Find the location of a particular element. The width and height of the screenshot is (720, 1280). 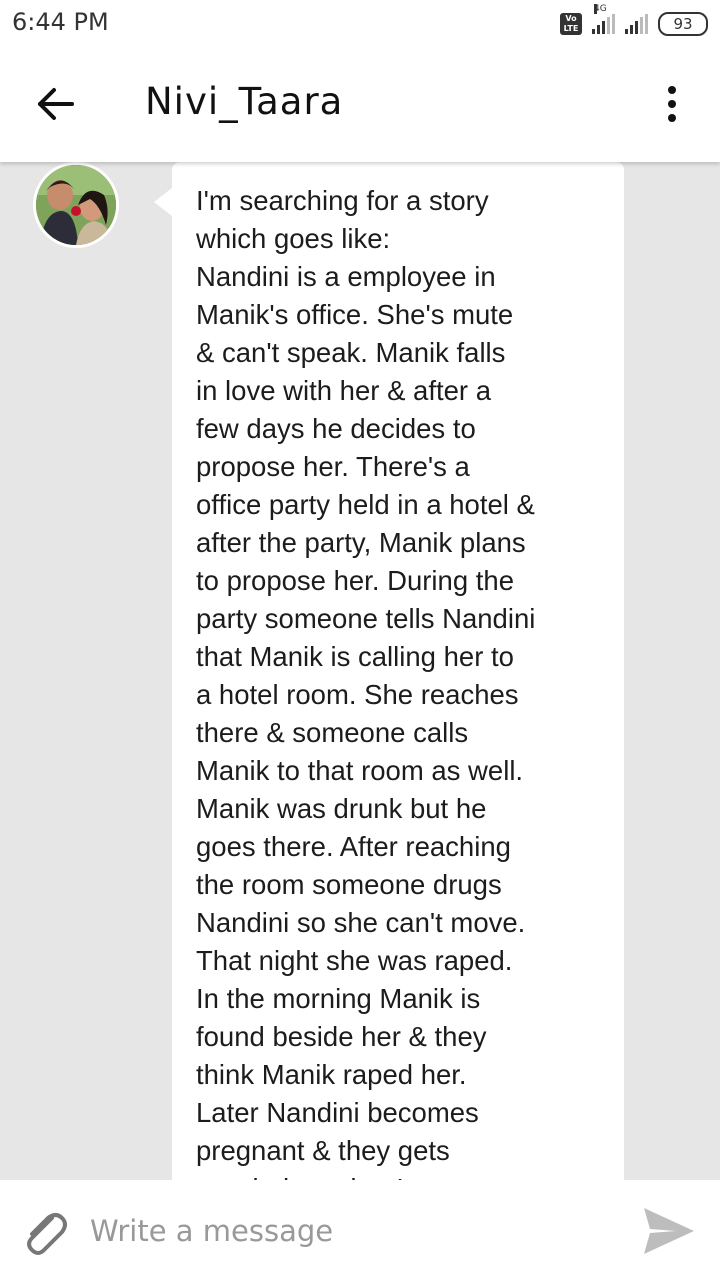

status-bar: 6:44 PM Vo LTE 4G 93 is located at coordinates (360, 24).